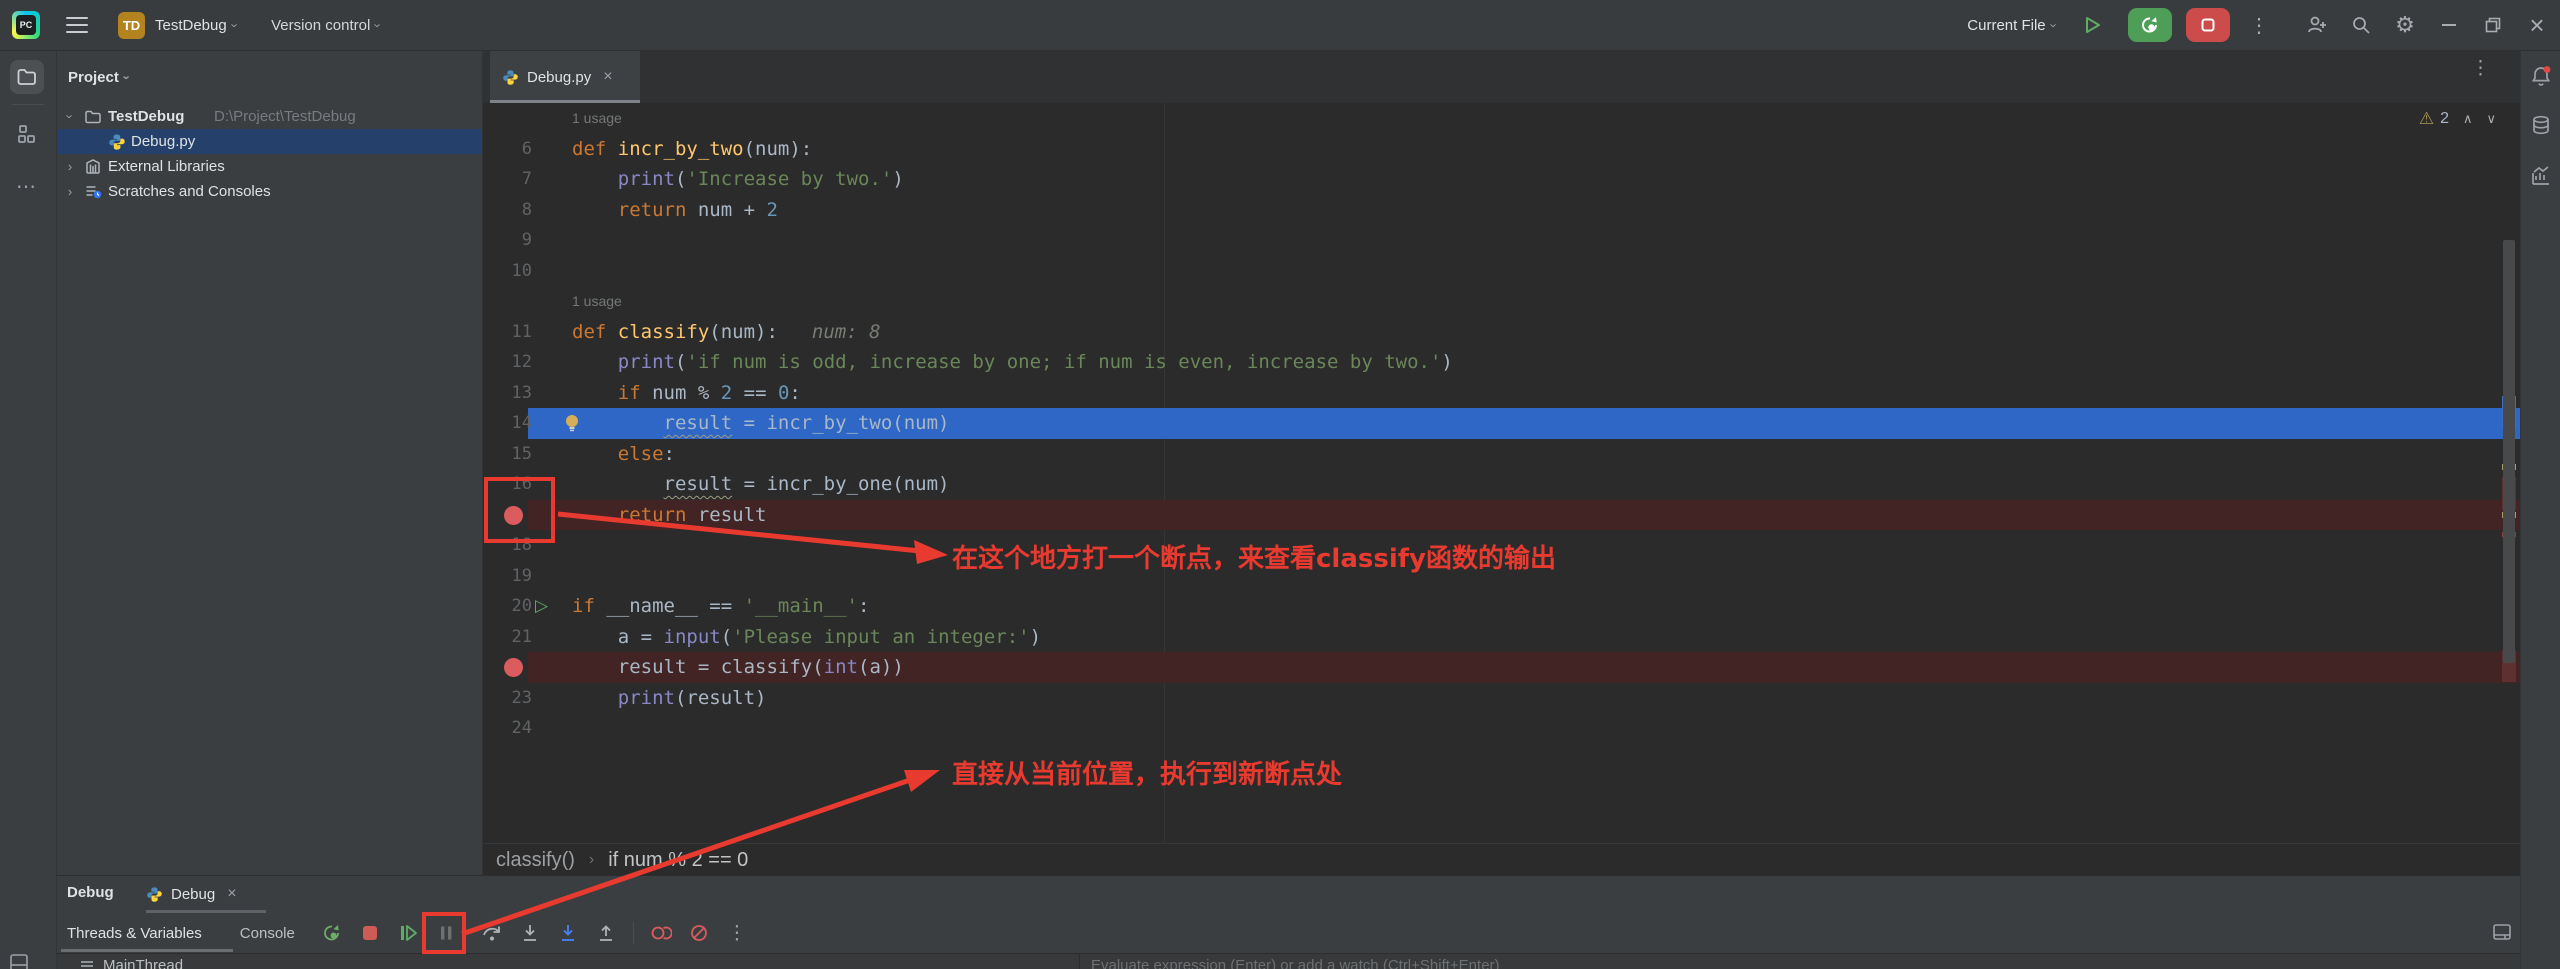 This screenshot has height=969, width=2560. I want to click on code-line: 23 print(result), so click(1501, 698).